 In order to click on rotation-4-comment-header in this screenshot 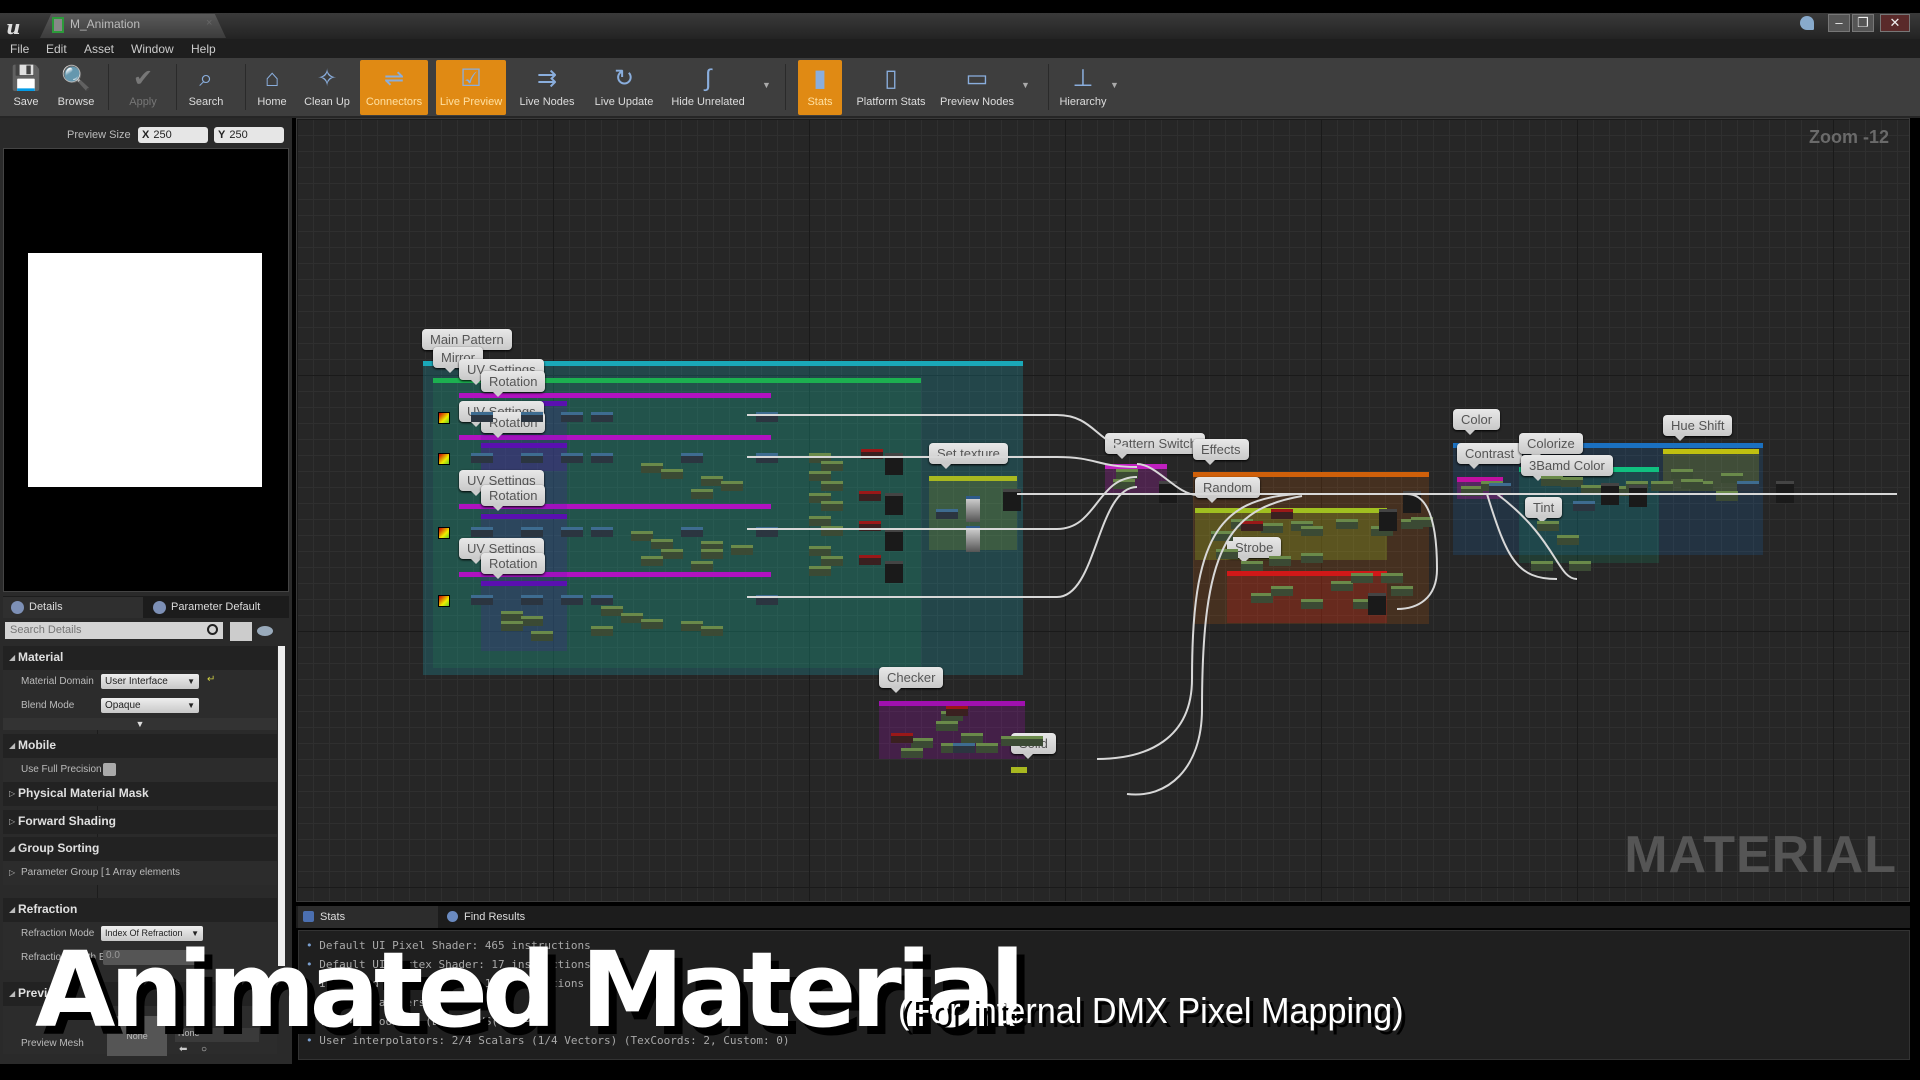, I will do `click(524, 583)`.